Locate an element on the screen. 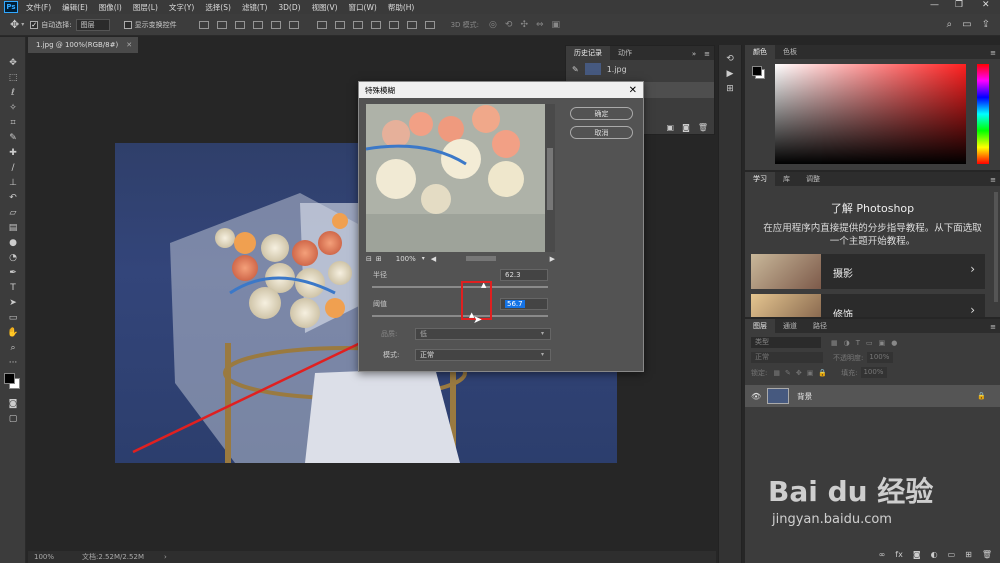 This screenshot has width=1000, height=563. layer-lock-icon: 🔒 is located at coordinates (981, 396).